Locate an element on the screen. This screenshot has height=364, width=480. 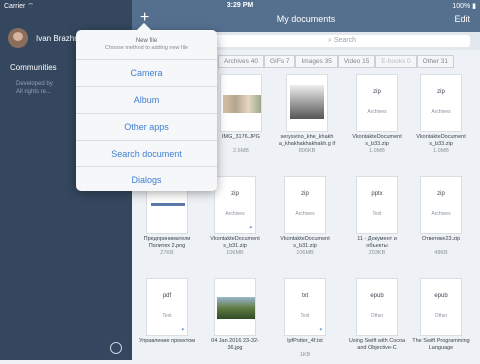
popover-subtitle: Choose method to adding new file is located at coordinates (146, 48).